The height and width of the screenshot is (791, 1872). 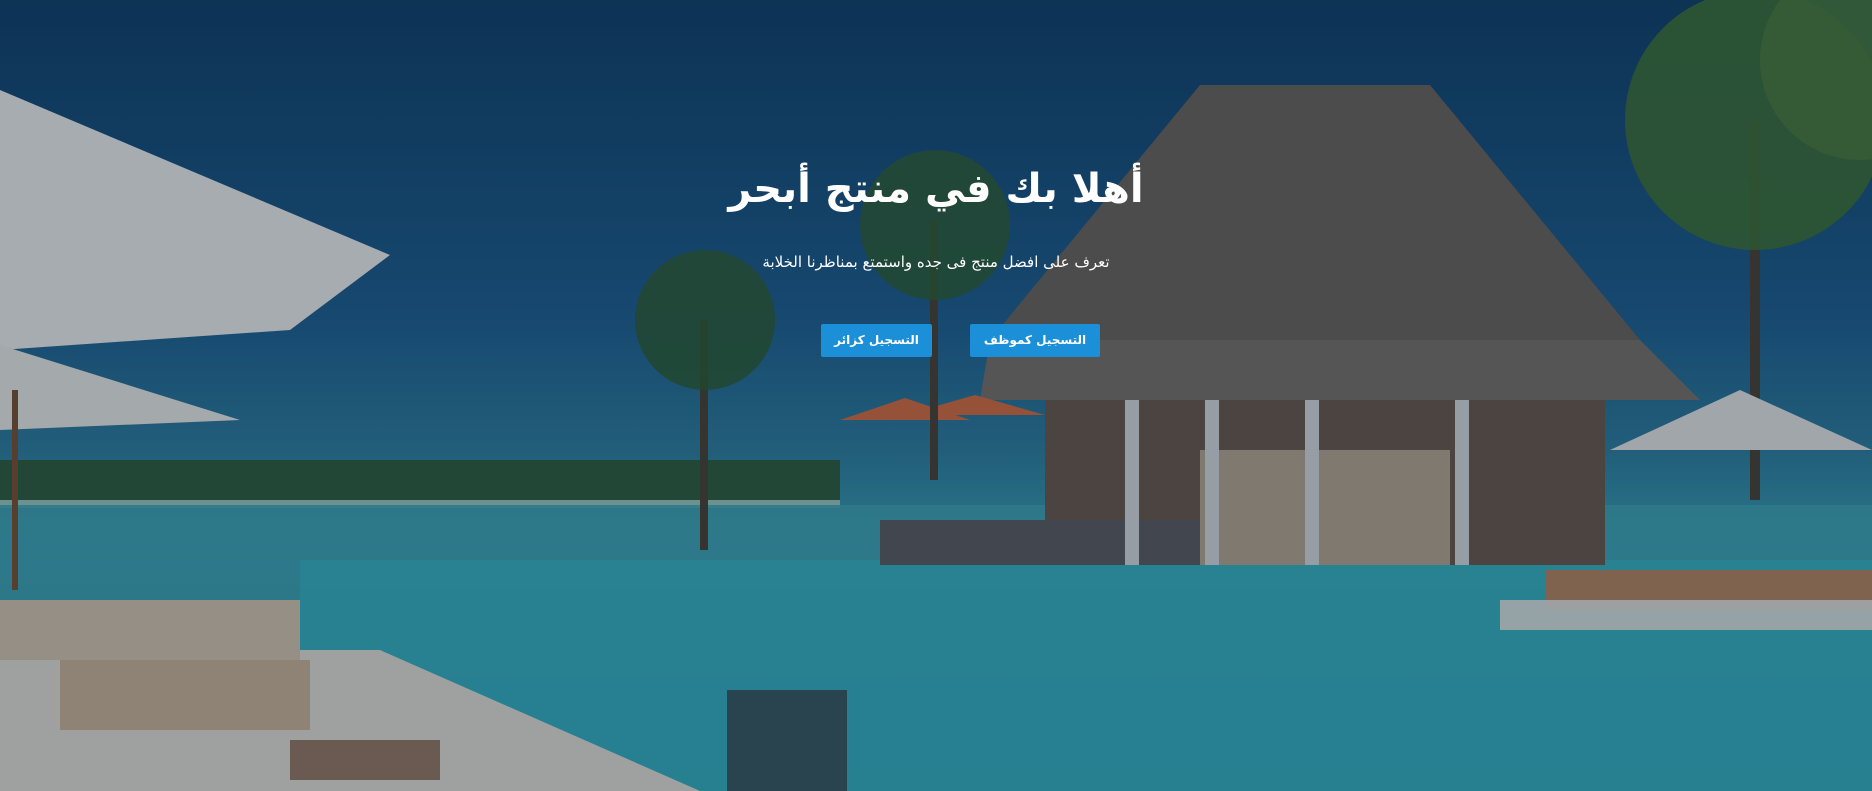 I want to click on hero-title: أهلا بك في منتج أبحر, so click(x=936, y=189).